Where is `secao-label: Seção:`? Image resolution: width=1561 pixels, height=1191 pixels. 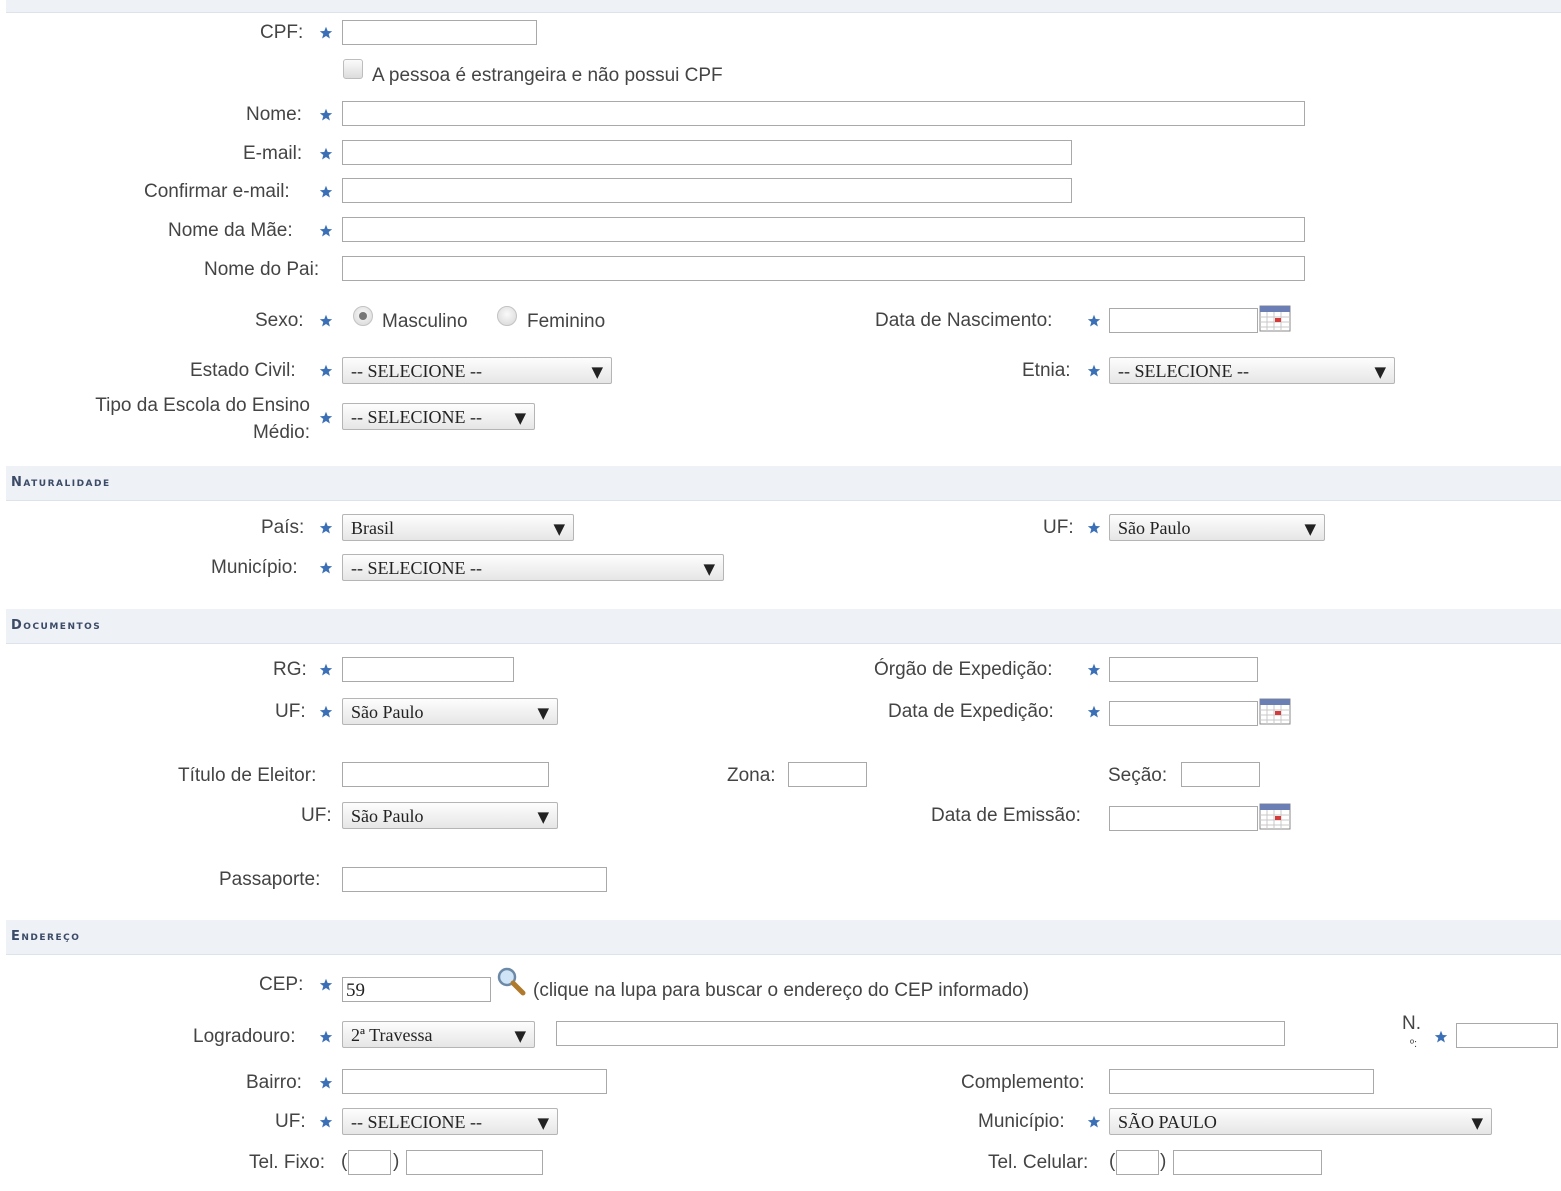 secao-label: Seção: is located at coordinates (1138, 775).